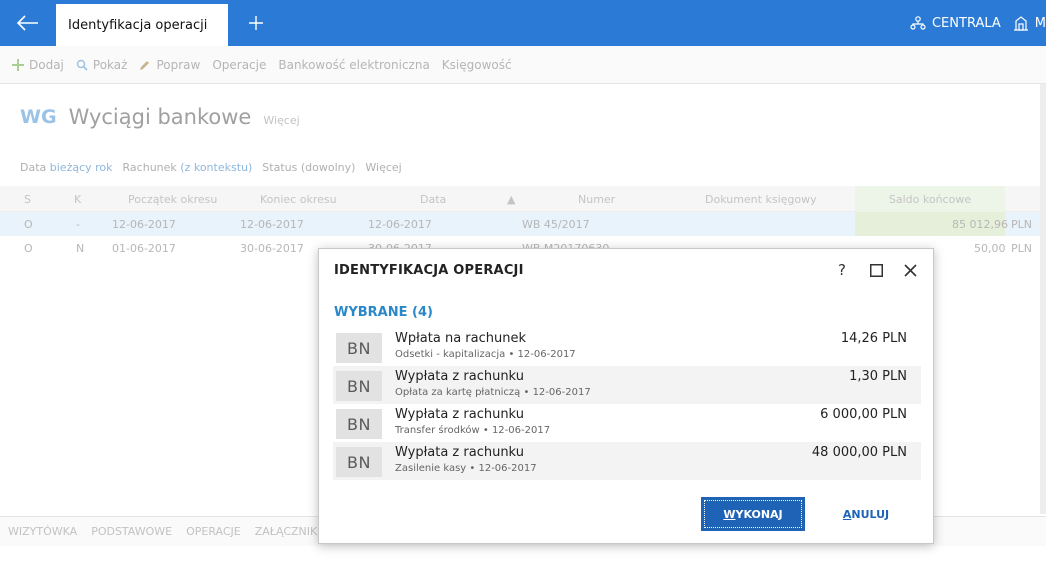  Describe the element at coordinates (466, 468) in the screenshot. I see `item-subtitle: Zasilenie kasy • 12-06-2017` at that location.